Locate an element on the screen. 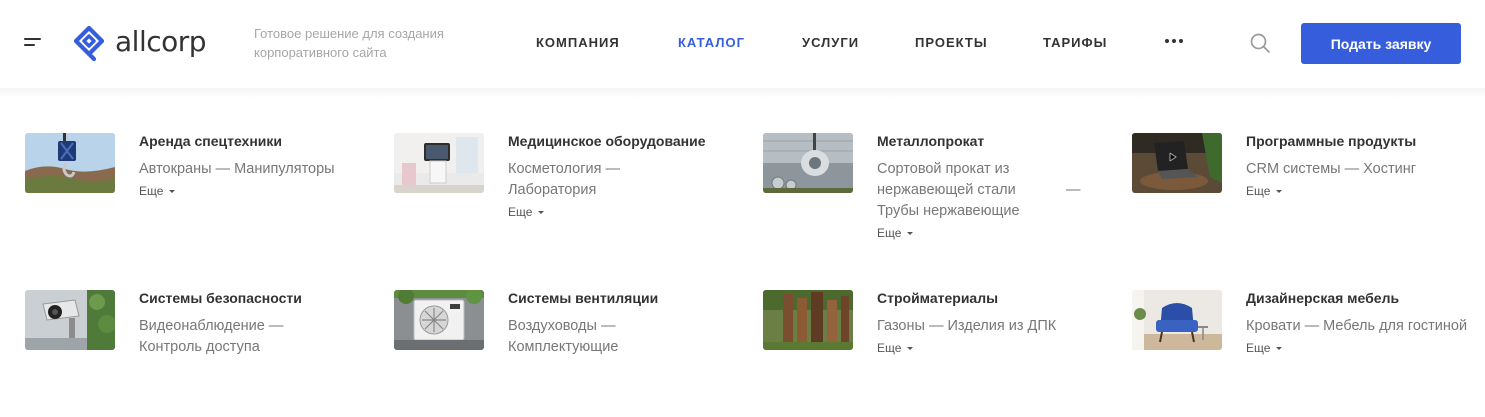 Image resolution: width=1485 pixels, height=417 pixels. subcategory-link: Трубы нержавеющие is located at coordinates (948, 211).